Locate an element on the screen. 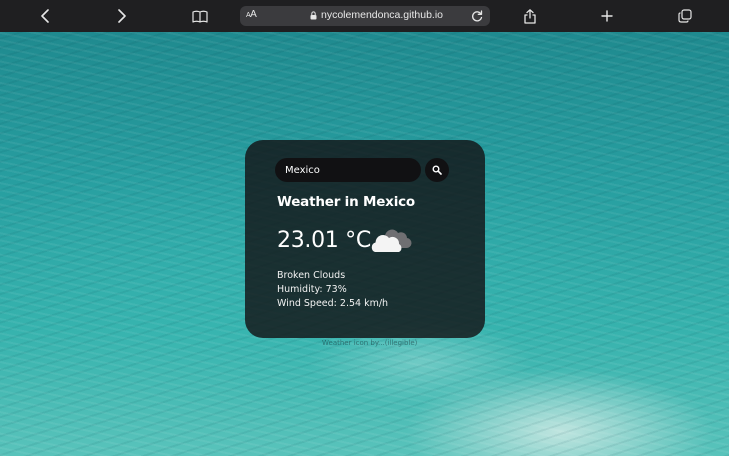 Image resolution: width=729 pixels, height=456 pixels. humidity-text: Humidity: 73% is located at coordinates (312, 289).